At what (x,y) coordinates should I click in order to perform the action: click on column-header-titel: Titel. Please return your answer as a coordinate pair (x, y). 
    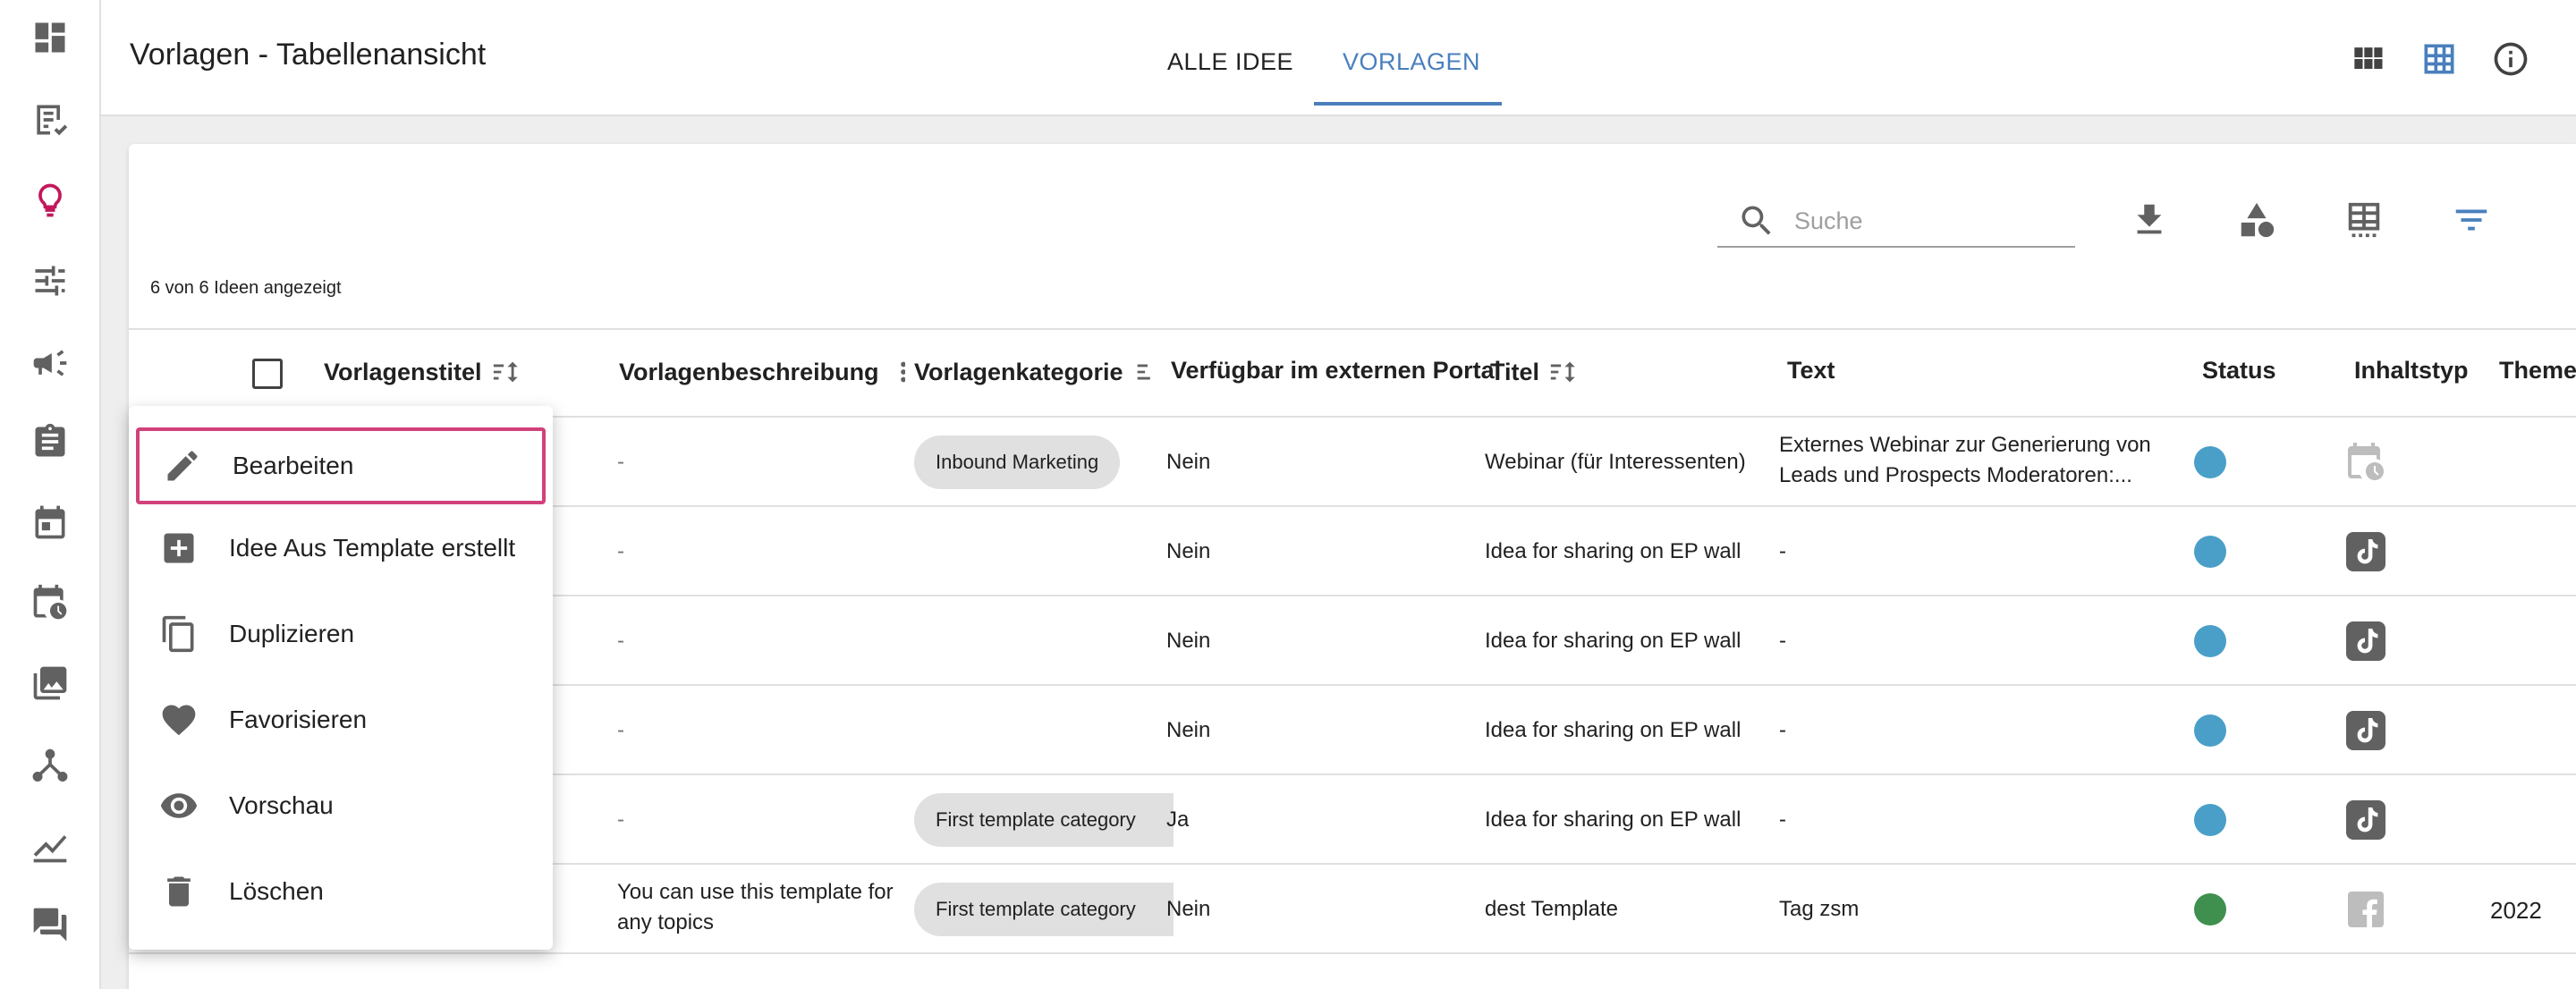
    Looking at the image, I should click on (1624, 372).